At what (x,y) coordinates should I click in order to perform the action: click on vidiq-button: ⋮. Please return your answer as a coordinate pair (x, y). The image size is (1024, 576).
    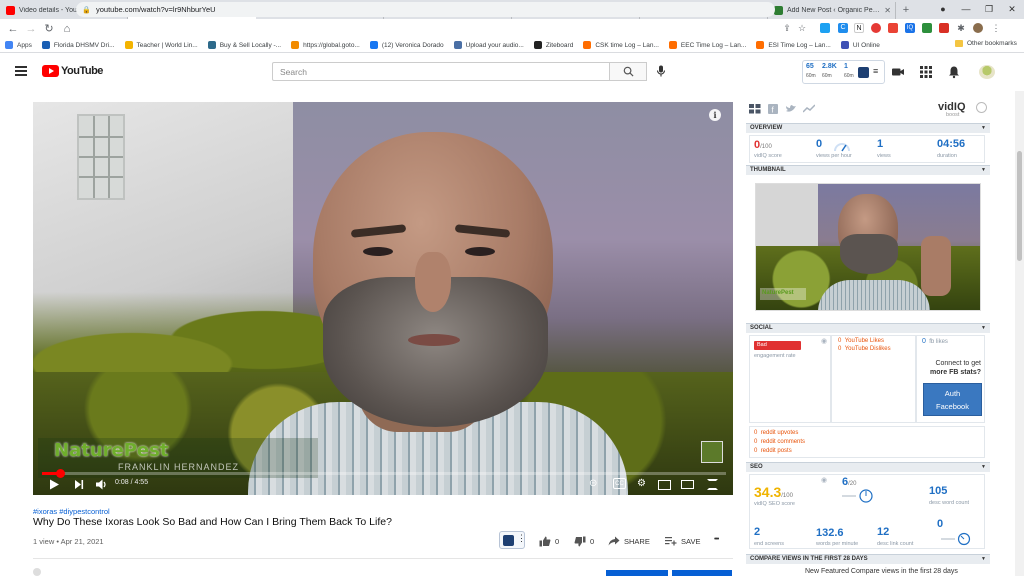
    Looking at the image, I should click on (512, 540).